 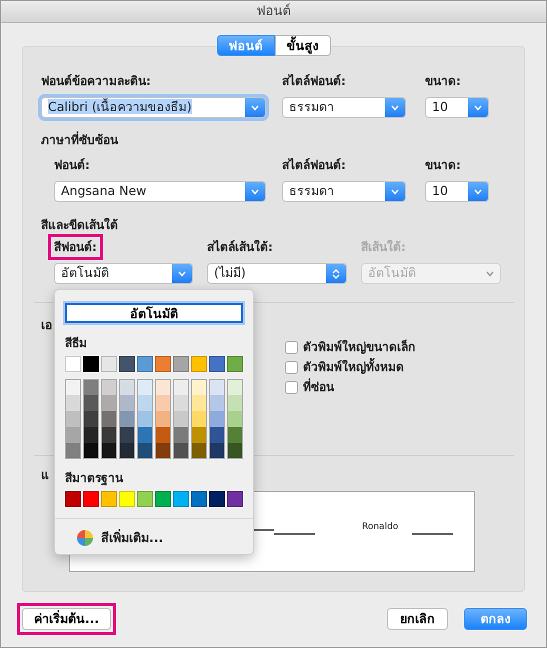 What do you see at coordinates (302, 45) in the screenshot?
I see `tab: ขั้นสูง` at bounding box center [302, 45].